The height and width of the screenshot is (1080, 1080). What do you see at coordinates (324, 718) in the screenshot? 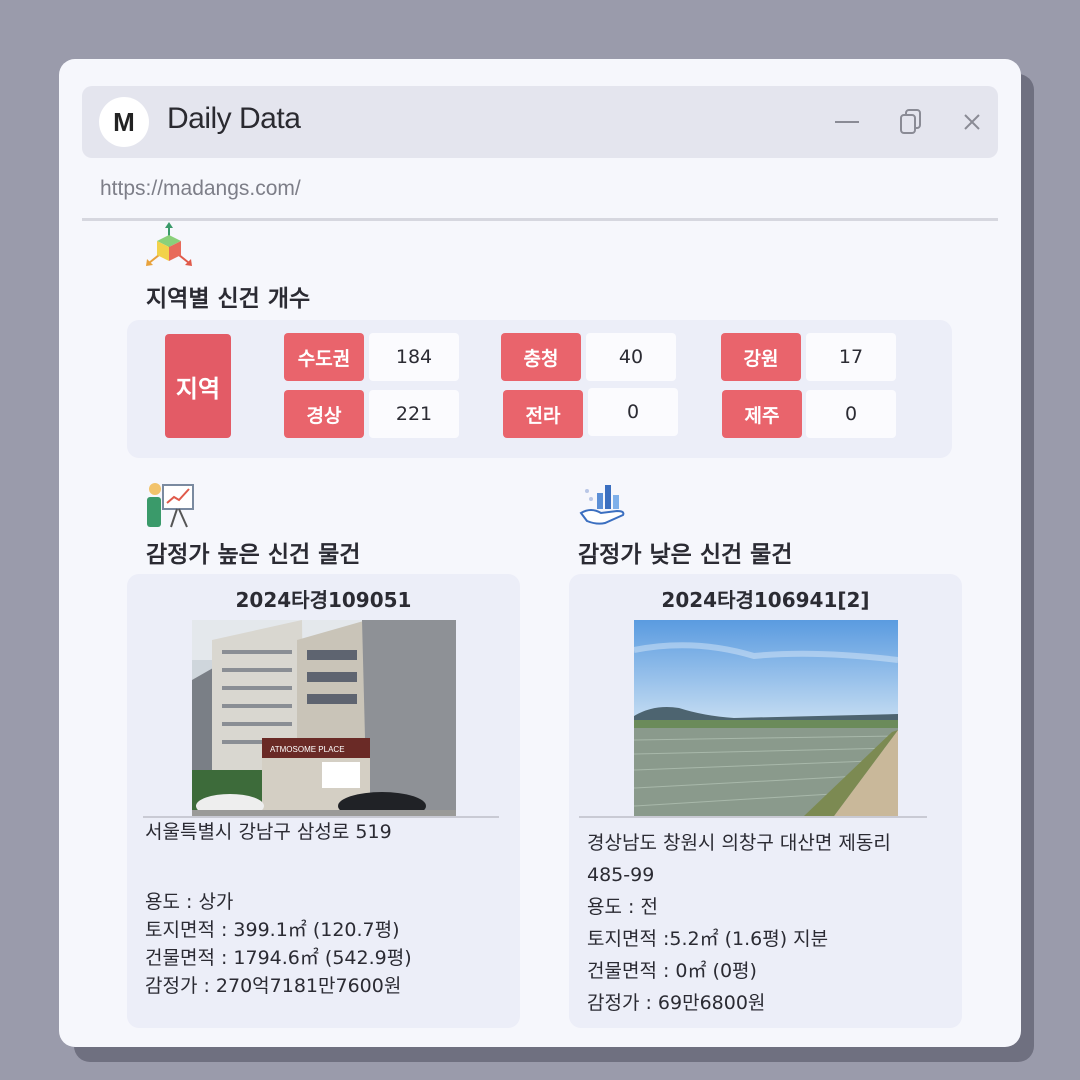
I see `property-photo: ATMOSOME PLACE` at bounding box center [324, 718].